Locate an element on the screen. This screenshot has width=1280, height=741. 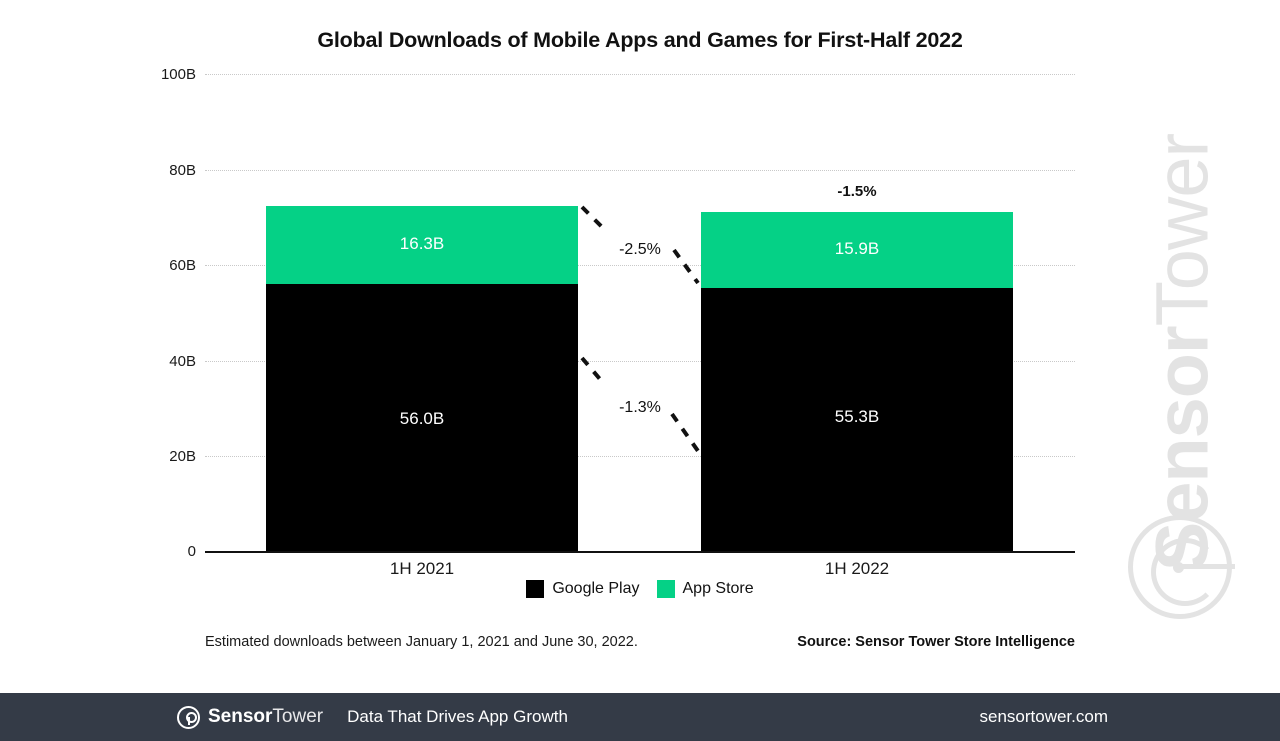
bar-label-app-store-2022: 15.9B is located at coordinates (857, 248).